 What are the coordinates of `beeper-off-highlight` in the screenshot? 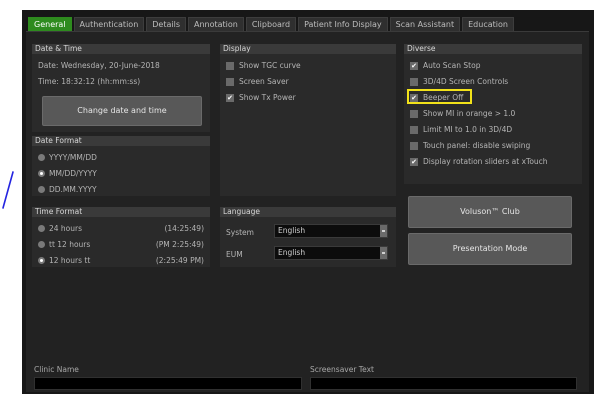 It's located at (439, 96).